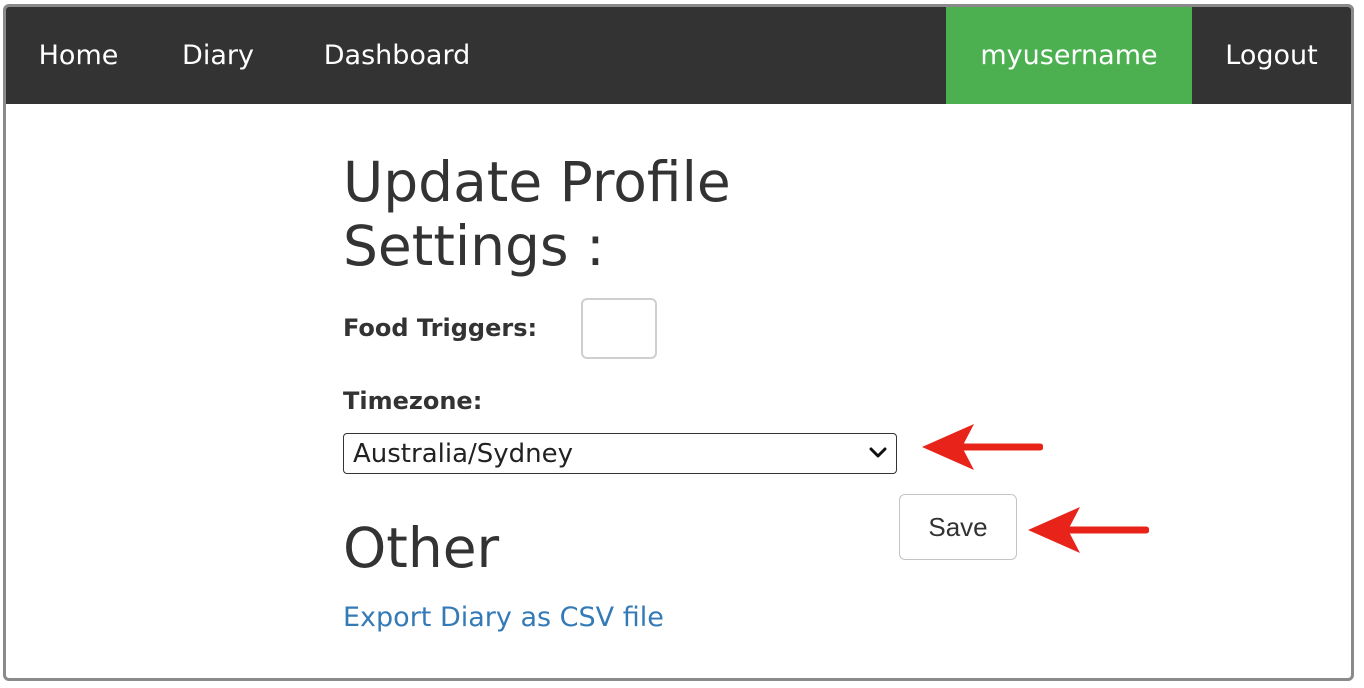  I want to click on nav-logout-link: Logout, so click(1271, 55).